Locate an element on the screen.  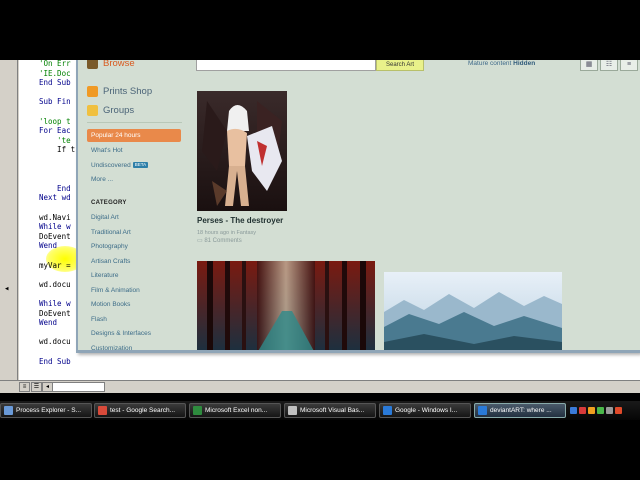
artwork-comments-label: 81 Comments is located at coordinates (223, 241).